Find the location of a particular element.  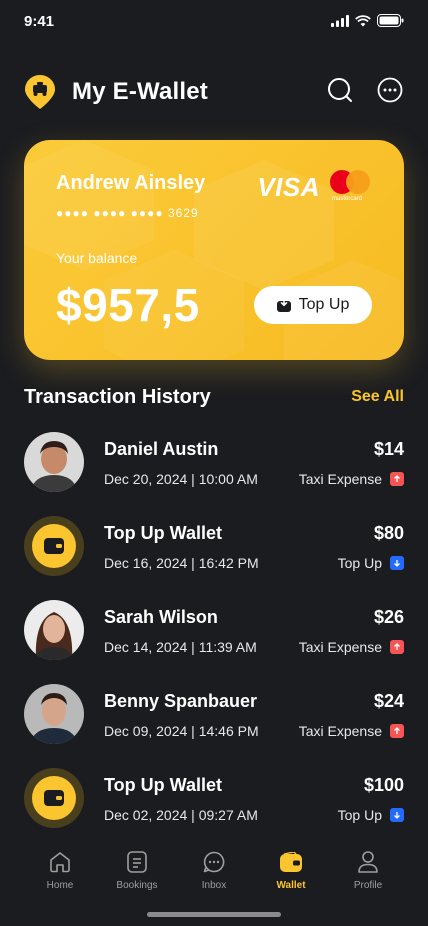

nav-home: Home is located at coordinates (60, 870).